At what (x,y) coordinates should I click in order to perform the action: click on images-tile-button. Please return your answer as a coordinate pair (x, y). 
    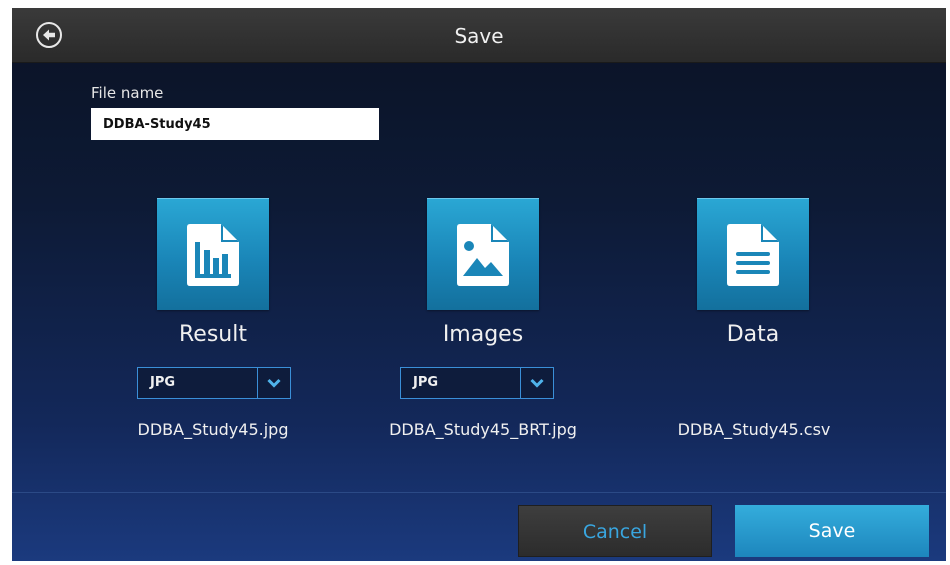
    Looking at the image, I should click on (483, 254).